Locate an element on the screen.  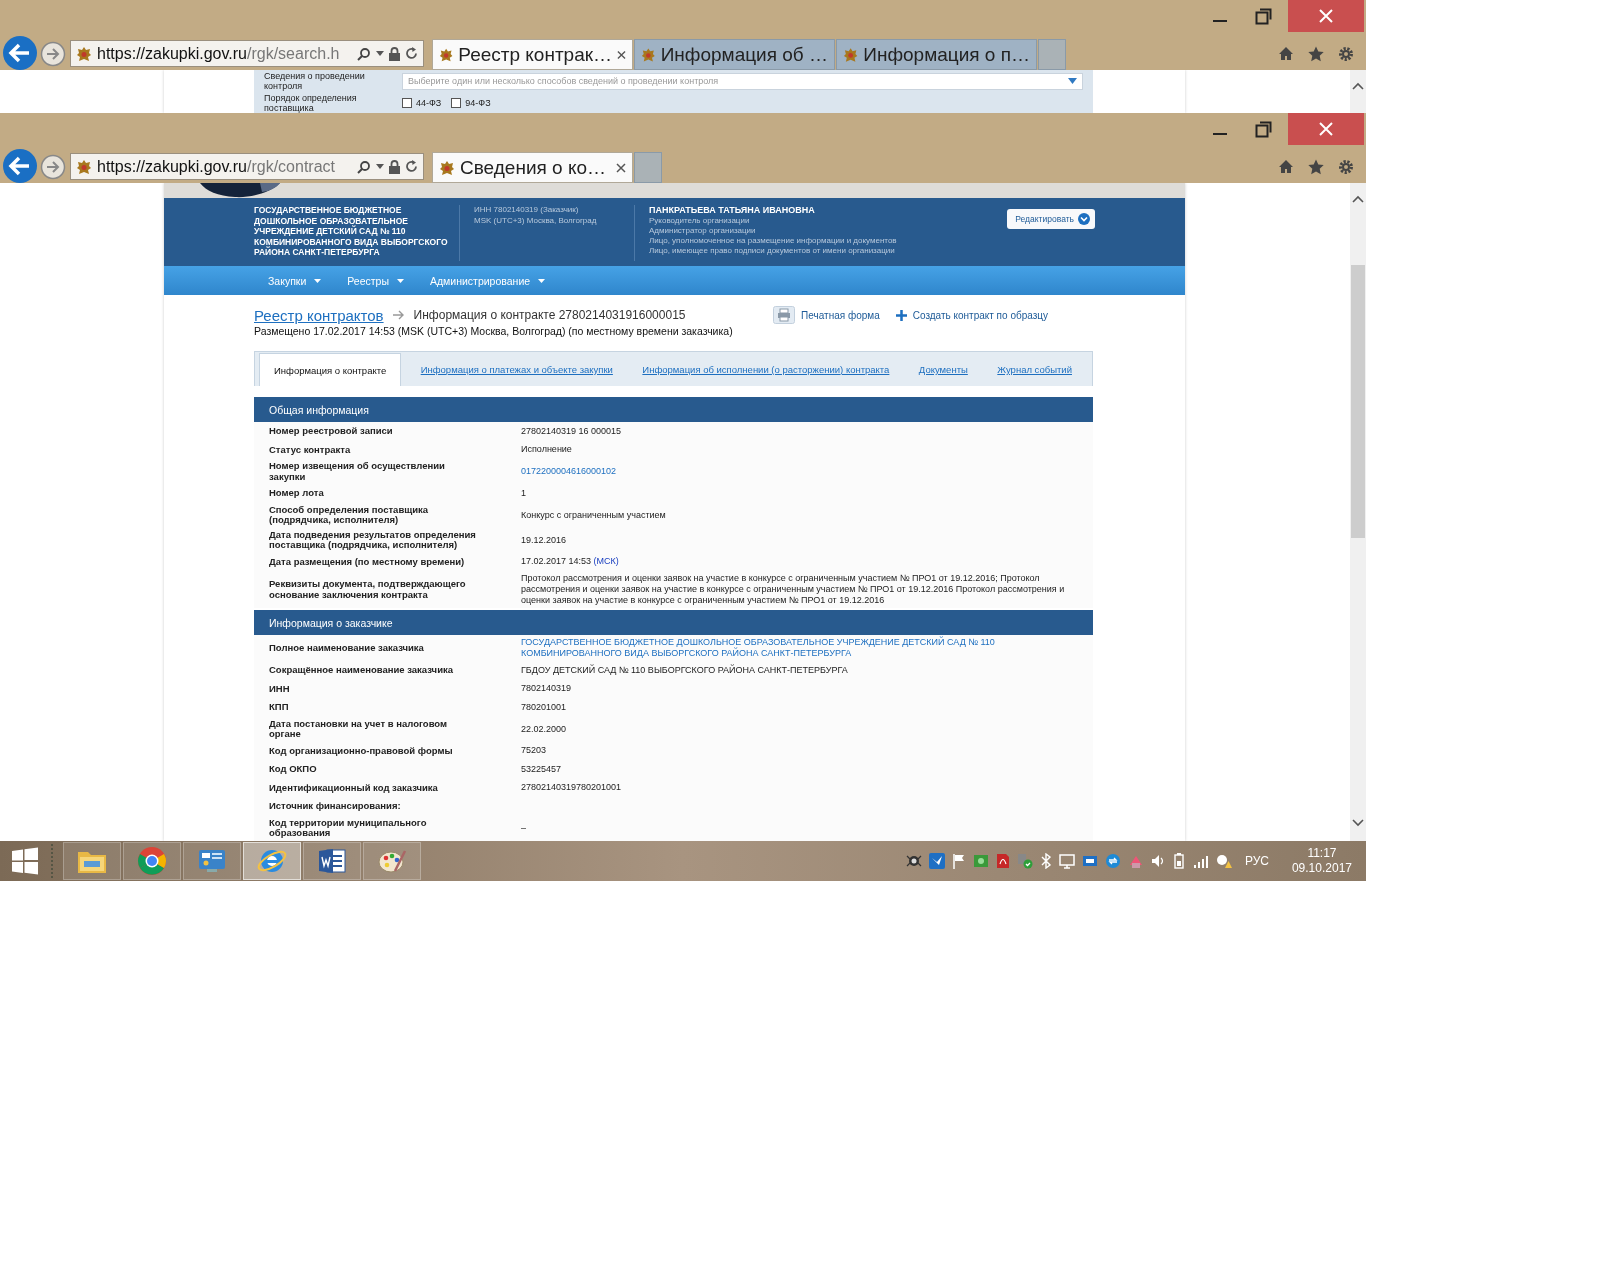
field-label: Способ определения поставщика (подрядчика, исполнителя) is located at coordinates (349, 514).